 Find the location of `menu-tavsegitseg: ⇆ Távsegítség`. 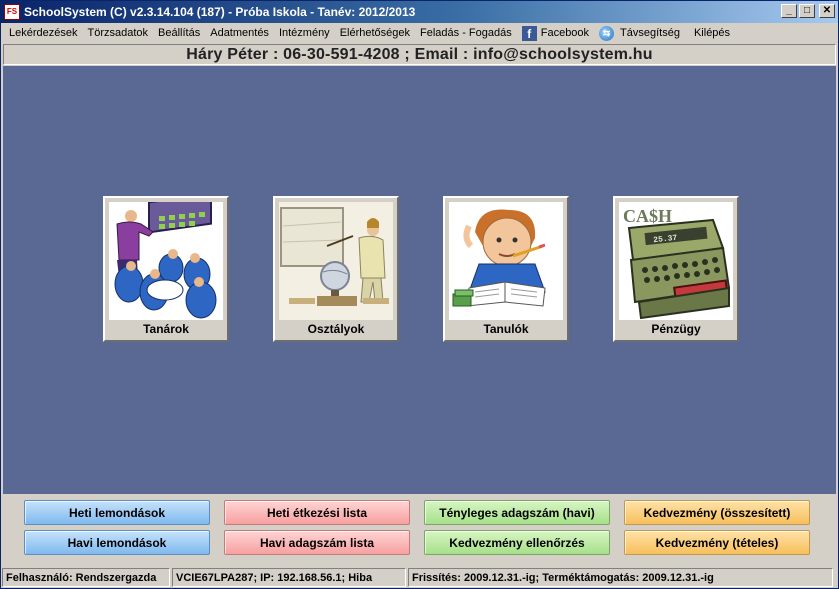

menu-tavsegitseg: ⇆ Távsegítség is located at coordinates (639, 33).